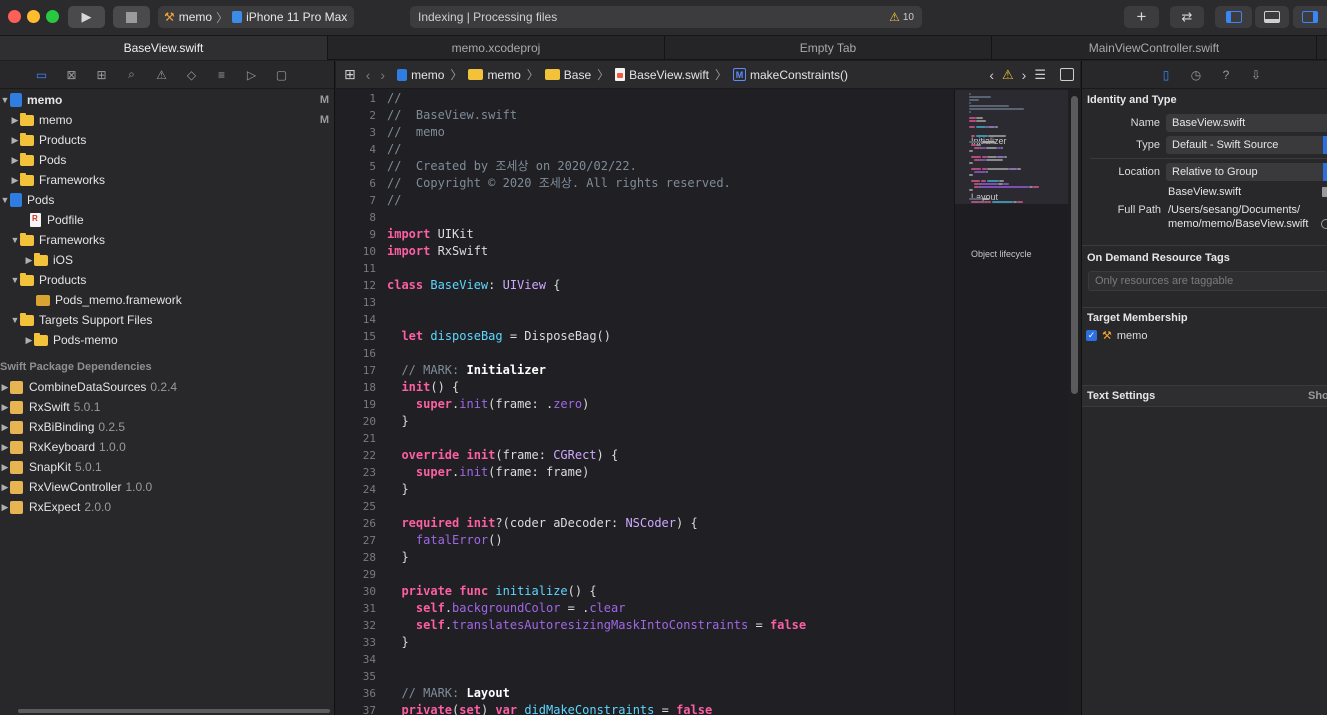  What do you see at coordinates (1324, 192) in the screenshot?
I see `folder-browse-icon` at bounding box center [1324, 192].